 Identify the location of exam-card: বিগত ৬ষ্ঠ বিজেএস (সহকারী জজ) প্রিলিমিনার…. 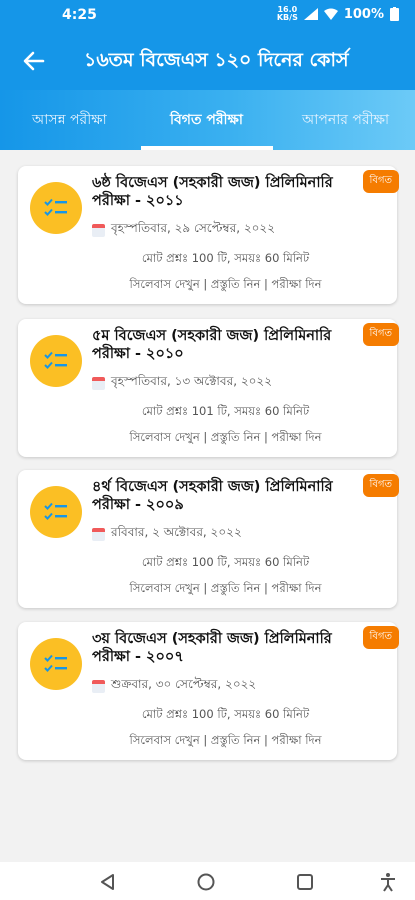
(208, 235).